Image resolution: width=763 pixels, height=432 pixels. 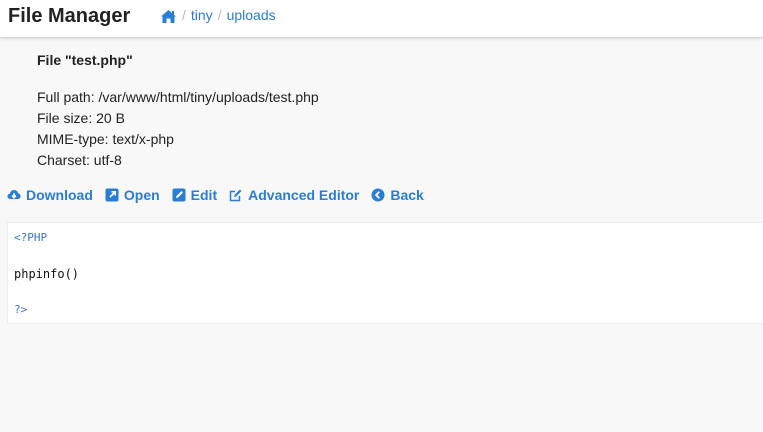 I want to click on code-line: ?>, so click(x=21, y=309).